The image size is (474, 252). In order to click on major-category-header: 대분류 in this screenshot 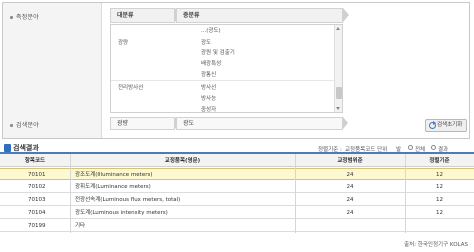, I will do `click(142, 15)`.